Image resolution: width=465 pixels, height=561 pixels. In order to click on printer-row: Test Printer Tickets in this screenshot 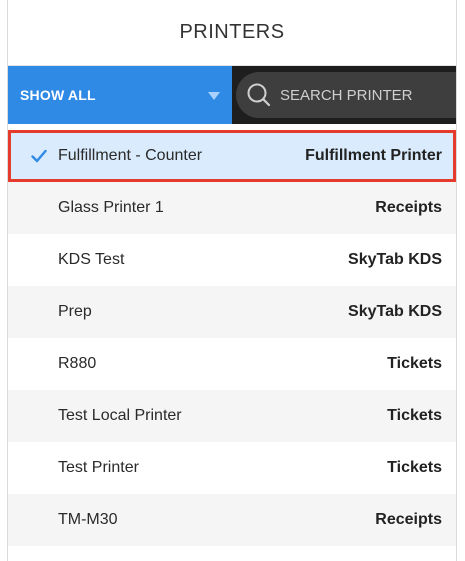, I will do `click(232, 468)`.